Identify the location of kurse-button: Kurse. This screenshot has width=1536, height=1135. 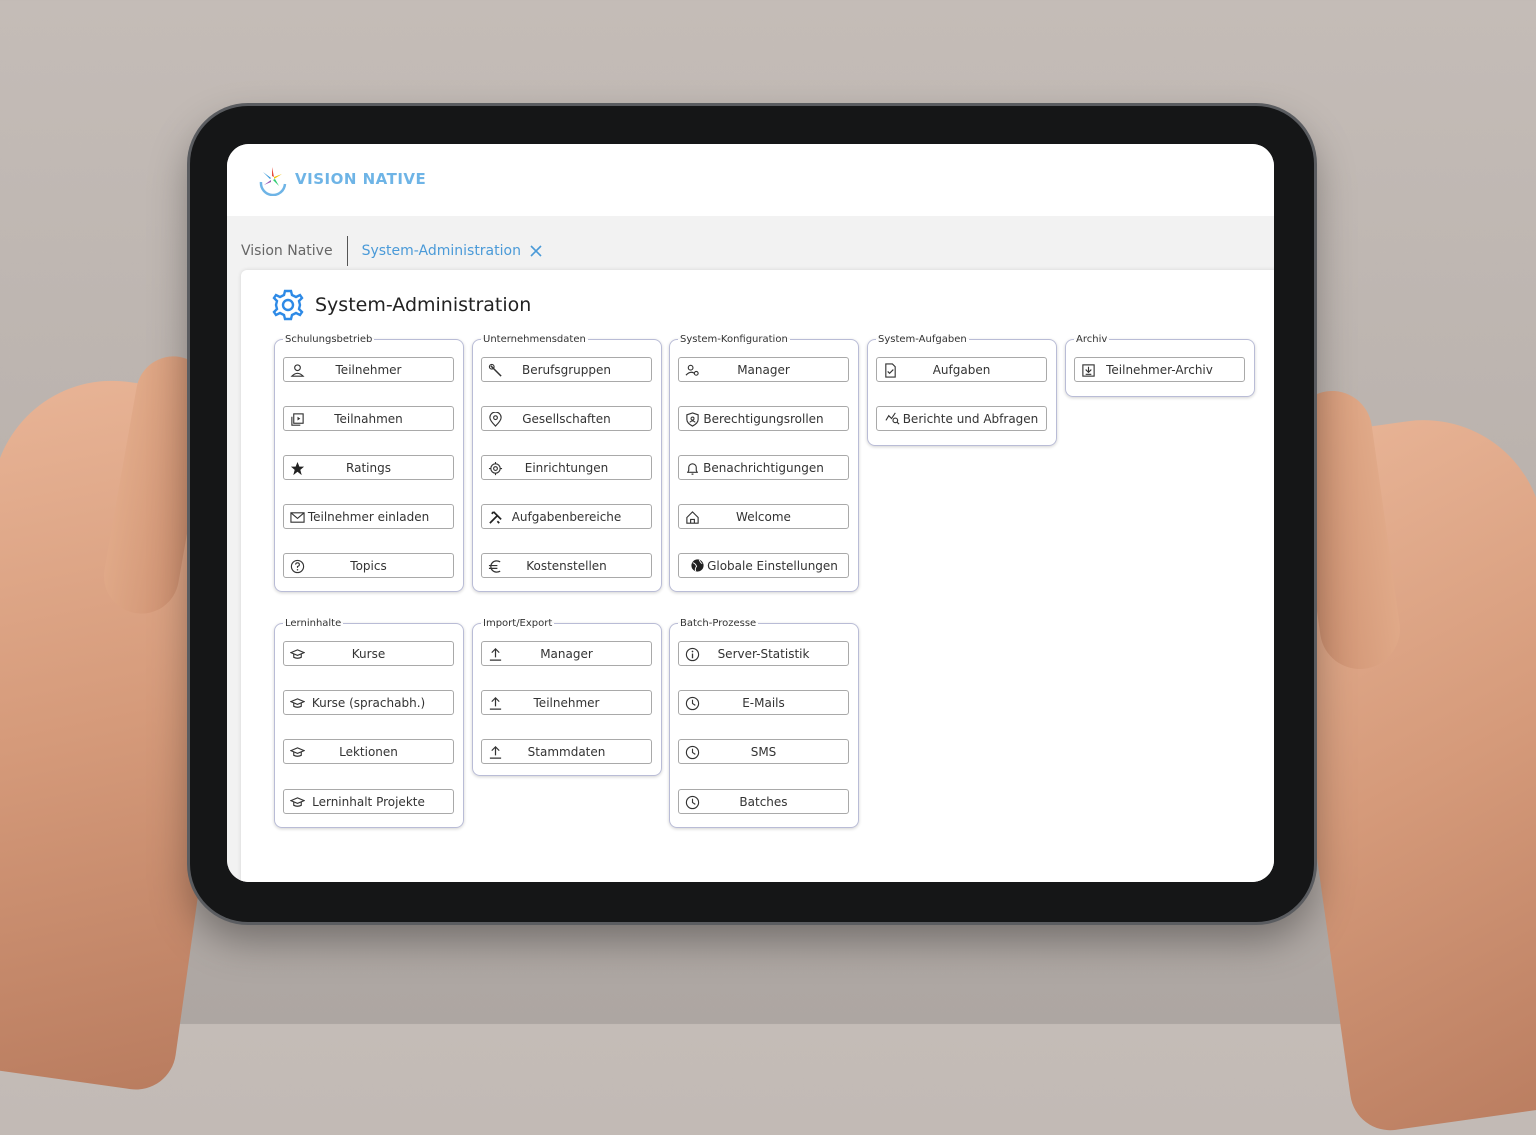
(368, 653).